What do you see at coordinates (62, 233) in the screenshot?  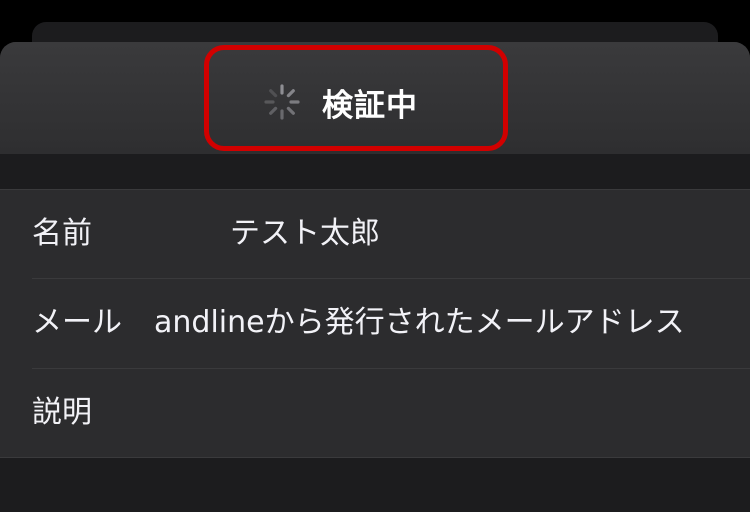 I see `name-label: 名前` at bounding box center [62, 233].